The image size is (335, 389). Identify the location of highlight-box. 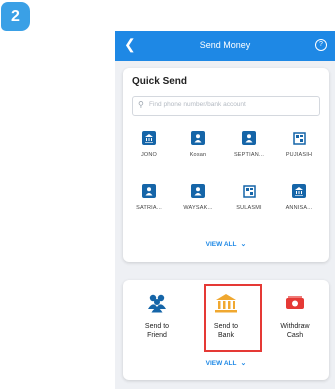
(233, 318).